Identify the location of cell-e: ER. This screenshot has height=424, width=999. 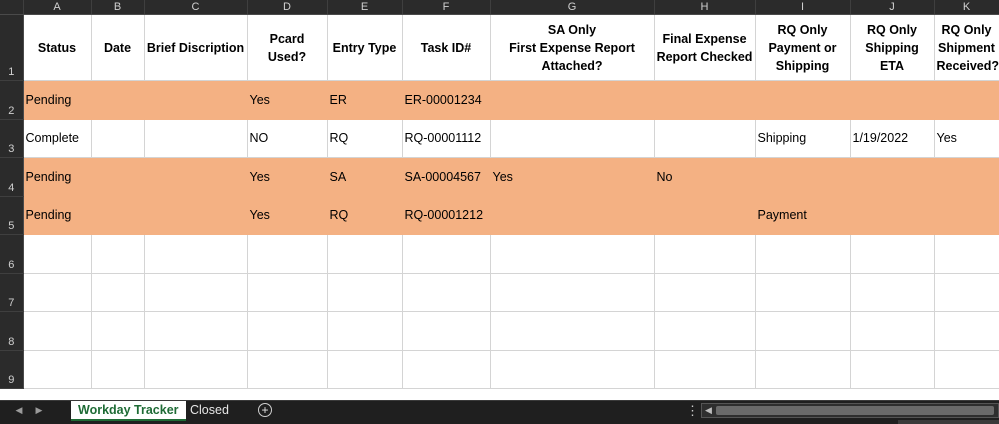
(365, 100).